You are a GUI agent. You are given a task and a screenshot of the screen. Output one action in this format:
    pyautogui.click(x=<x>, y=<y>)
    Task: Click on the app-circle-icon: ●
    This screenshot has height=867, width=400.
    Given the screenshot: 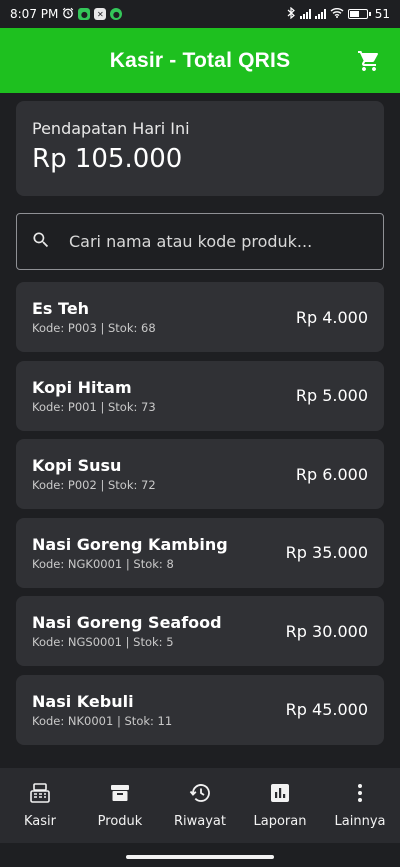 What is the action you would take?
    pyautogui.click(x=116, y=14)
    